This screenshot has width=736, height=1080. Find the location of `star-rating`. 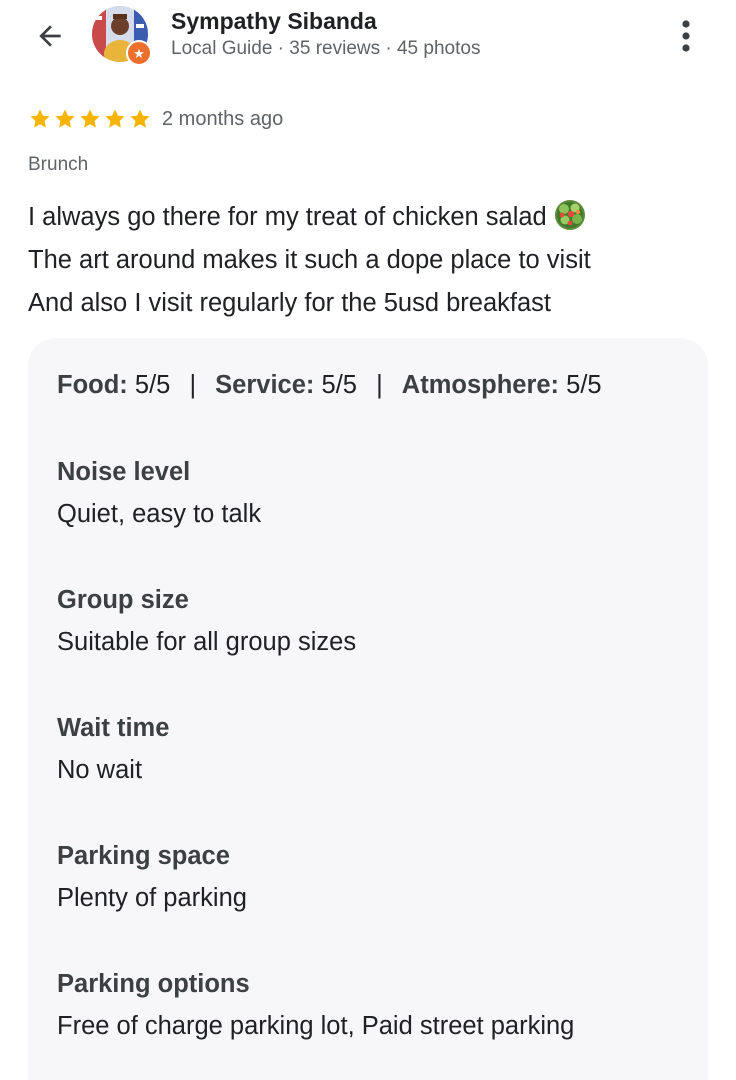

star-rating is located at coordinates (90, 119).